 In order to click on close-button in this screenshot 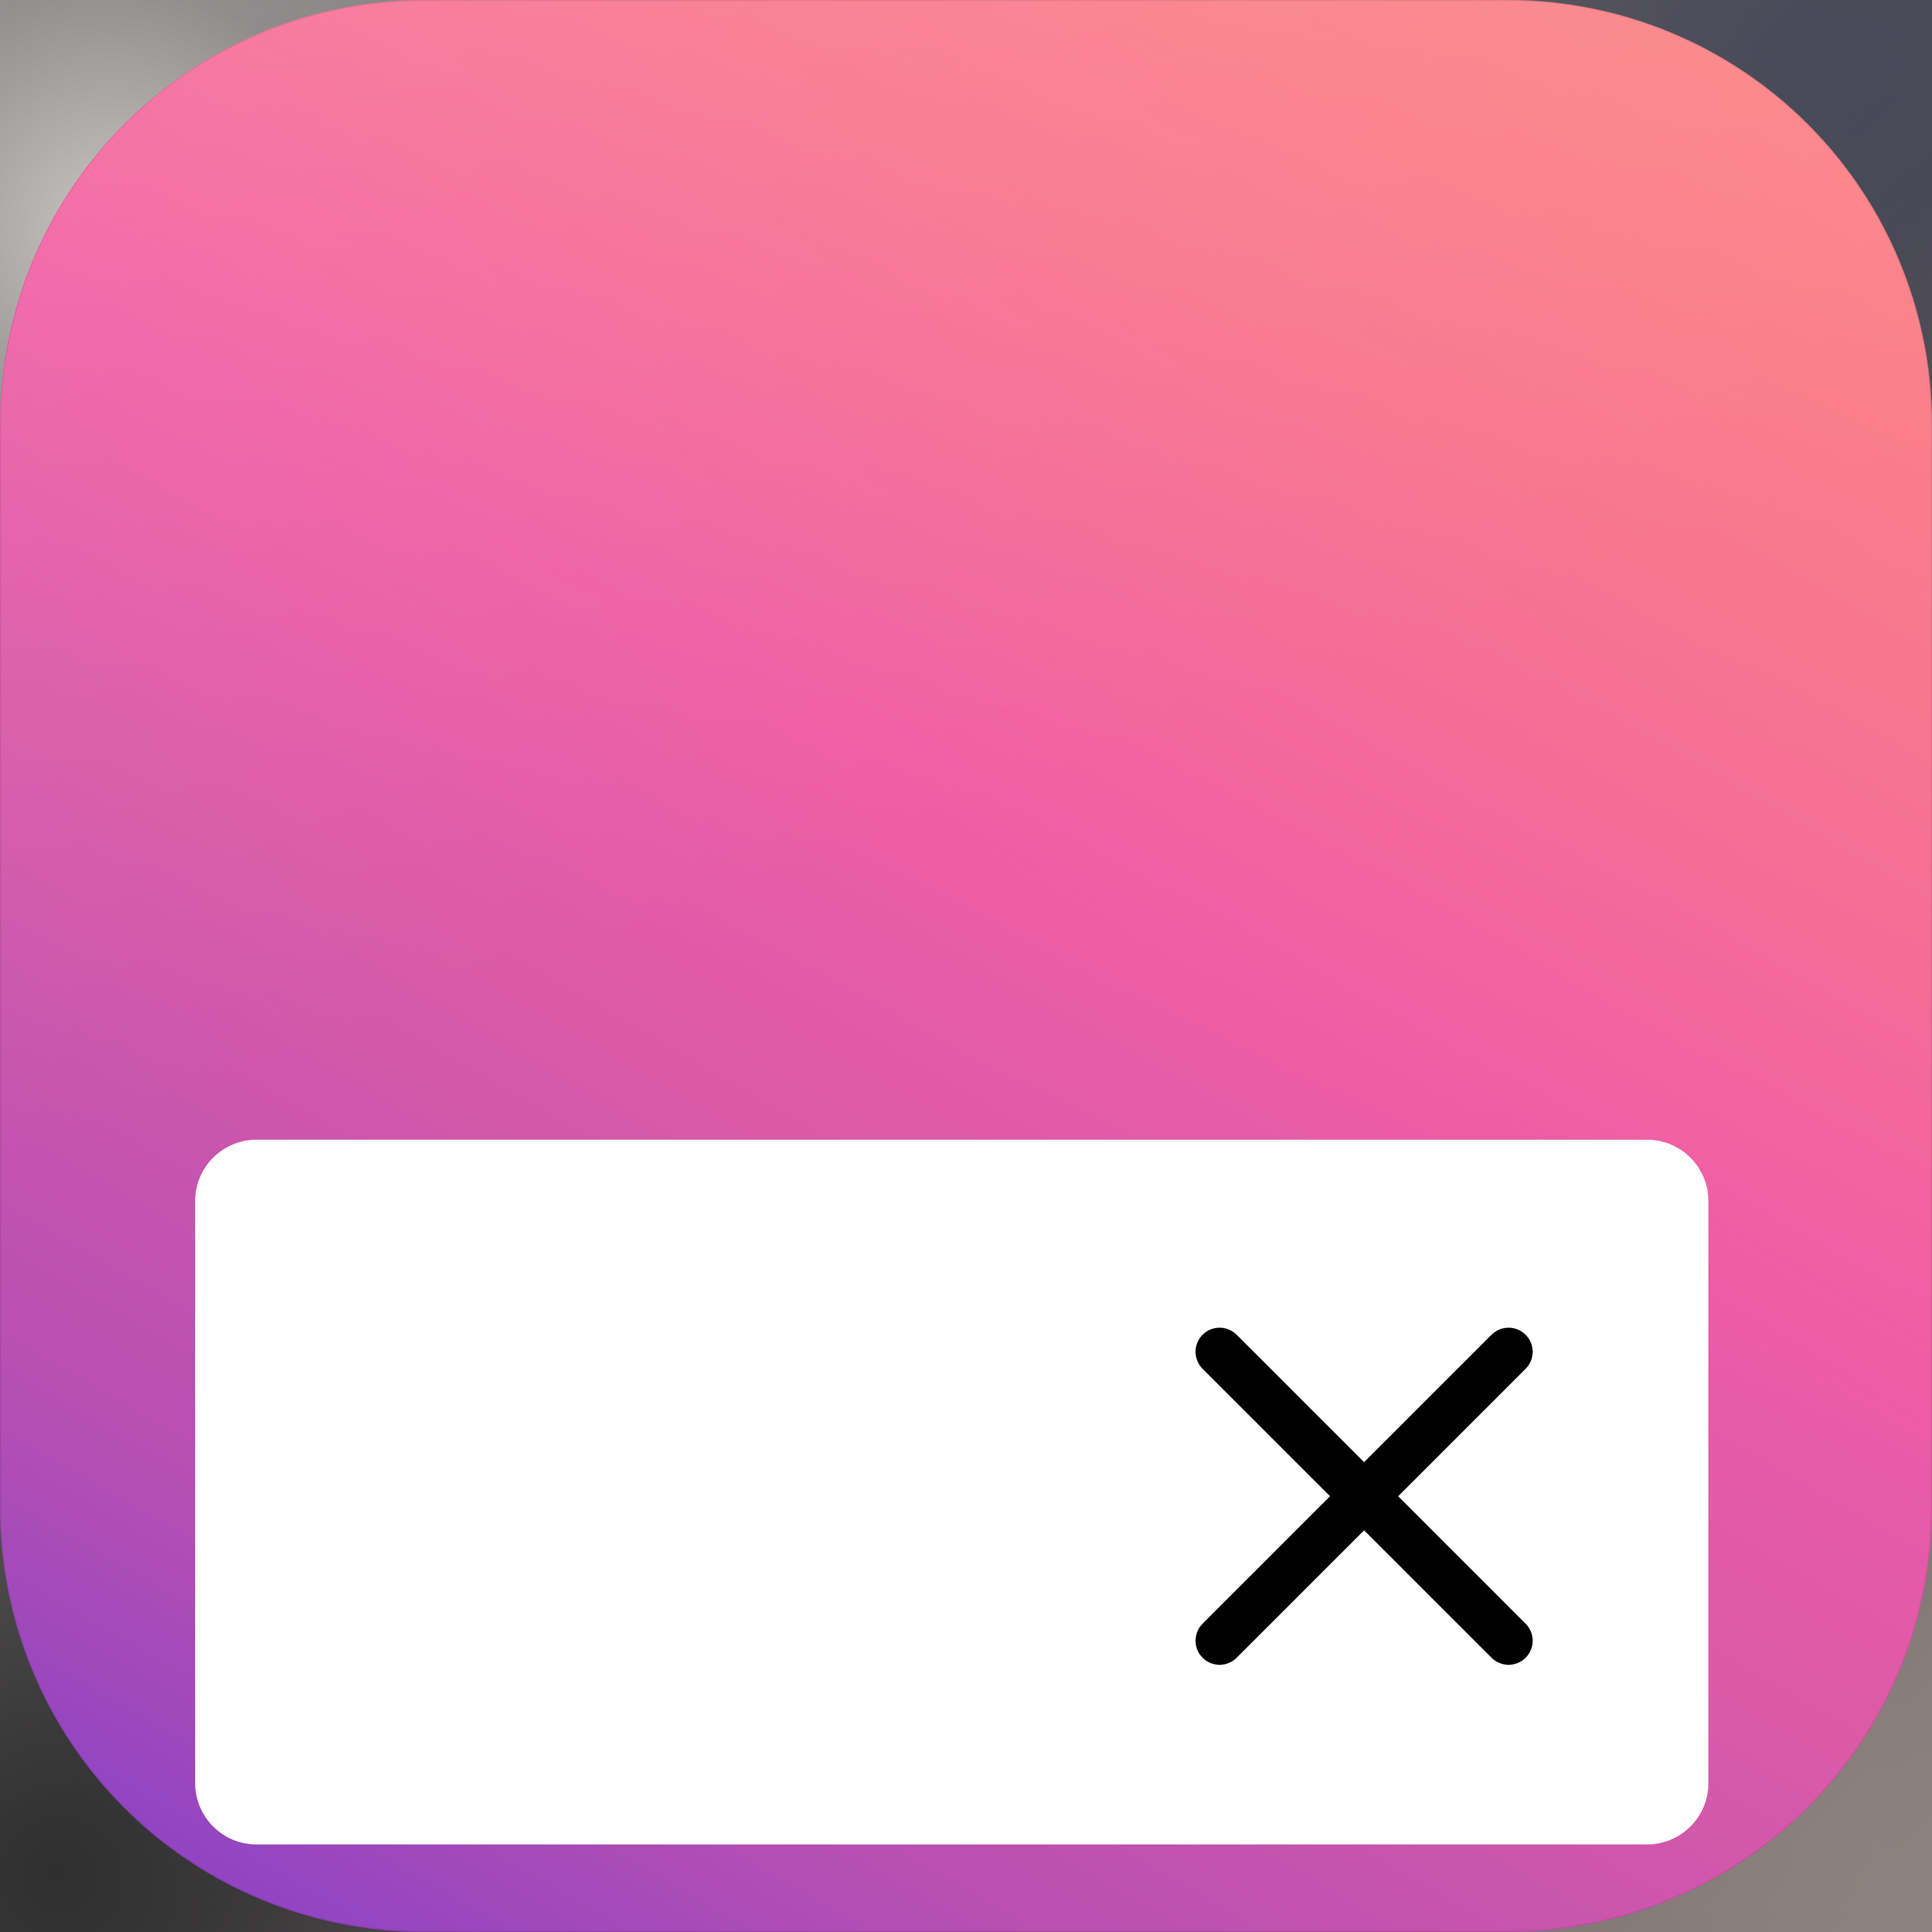, I will do `click(1364, 1496)`.